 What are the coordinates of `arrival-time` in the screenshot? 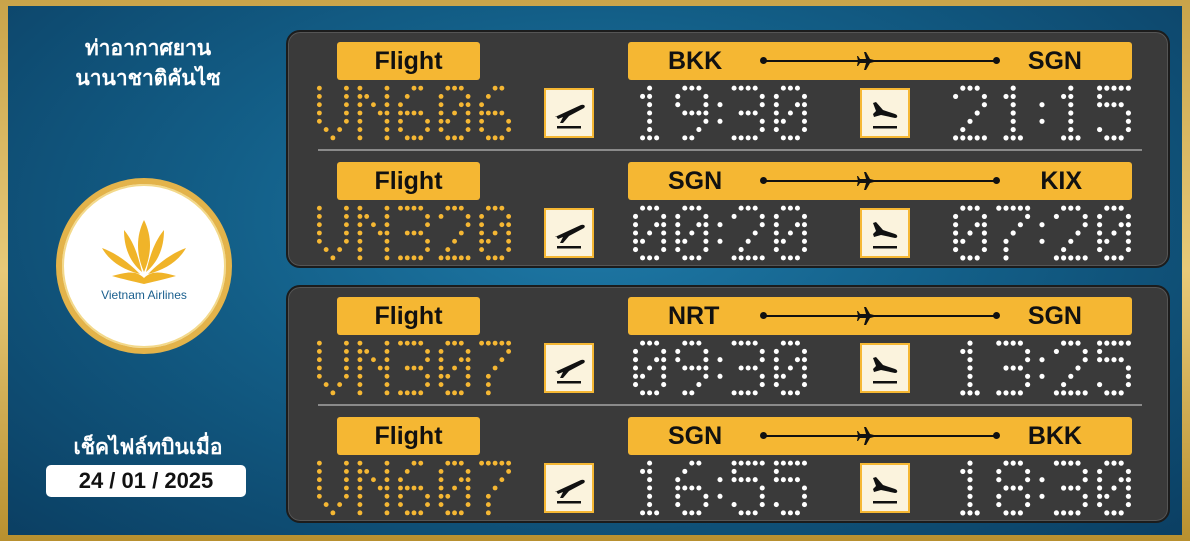 It's located at (1042, 368).